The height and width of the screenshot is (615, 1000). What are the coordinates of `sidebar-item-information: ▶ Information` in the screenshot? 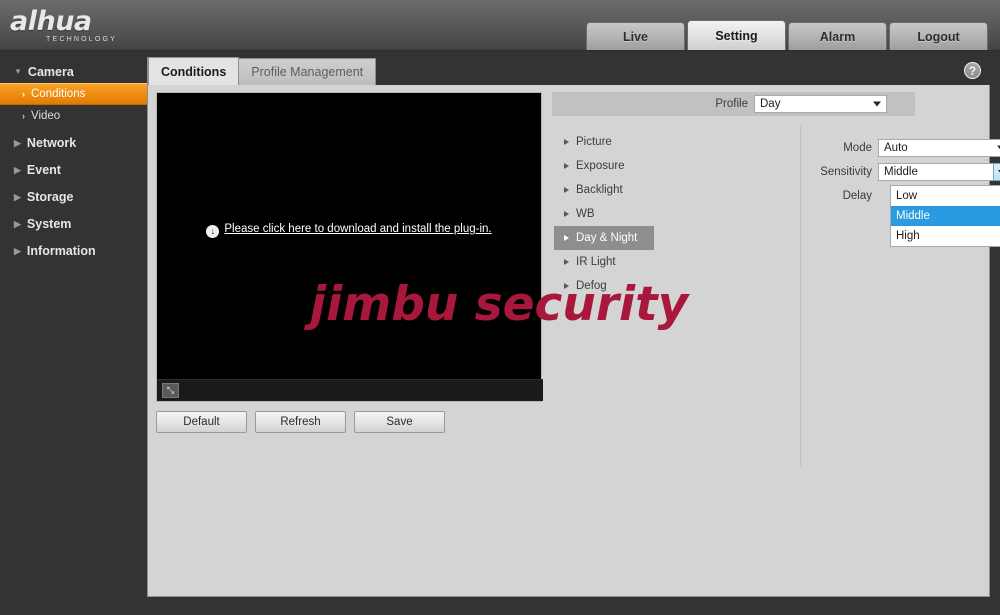 It's located at (73, 251).